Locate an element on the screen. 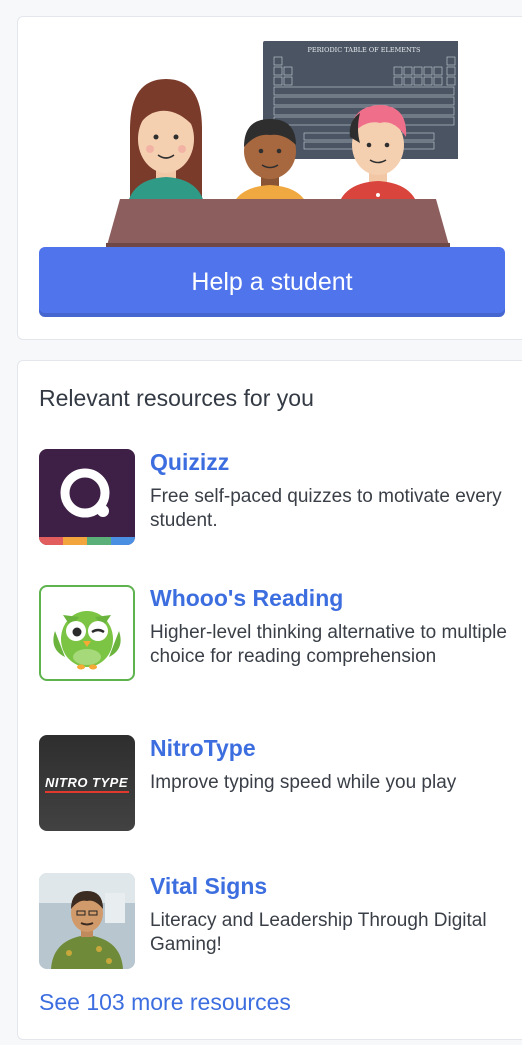  see-more-resources-link: See 103 more resources is located at coordinates (165, 1002).